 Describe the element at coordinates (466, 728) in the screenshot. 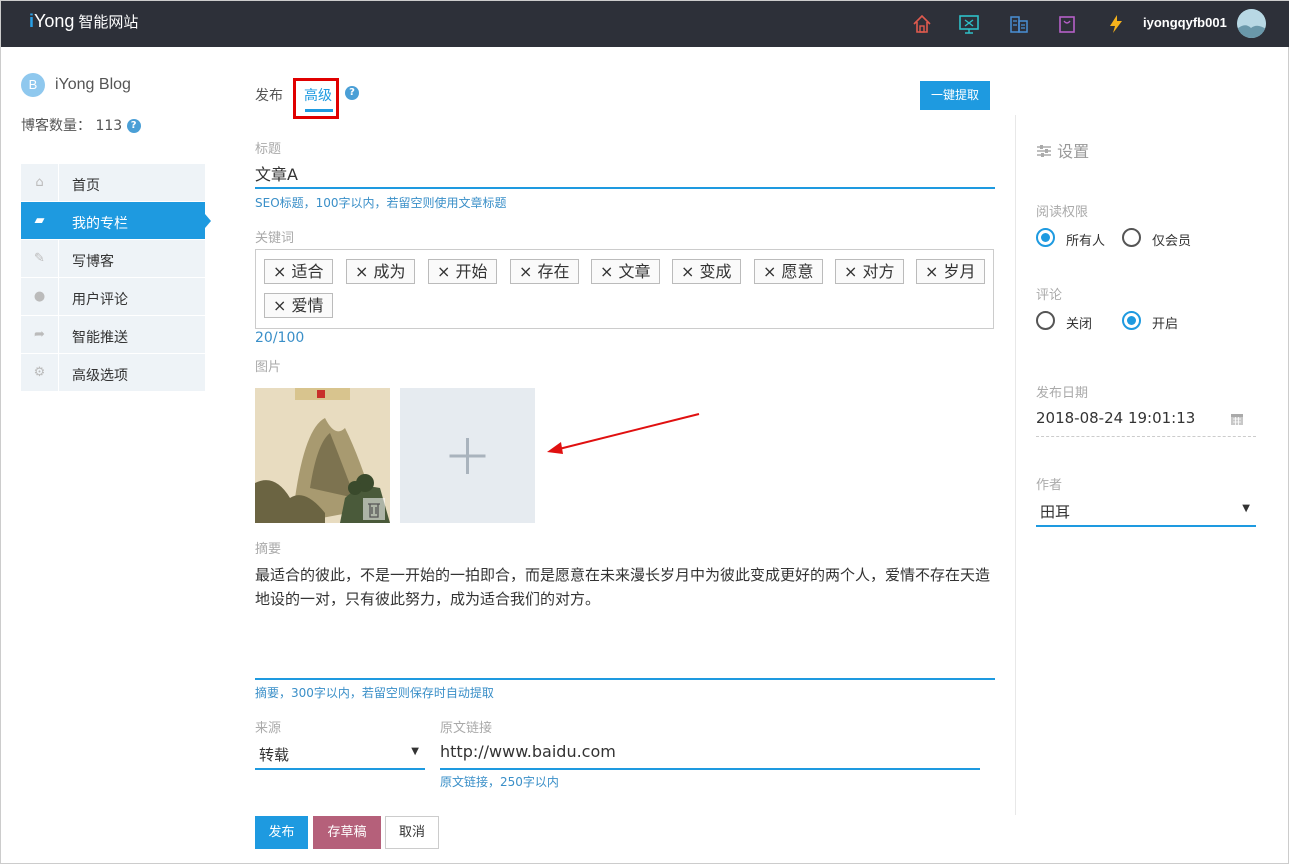

I see `link-label: 原文链接` at that location.